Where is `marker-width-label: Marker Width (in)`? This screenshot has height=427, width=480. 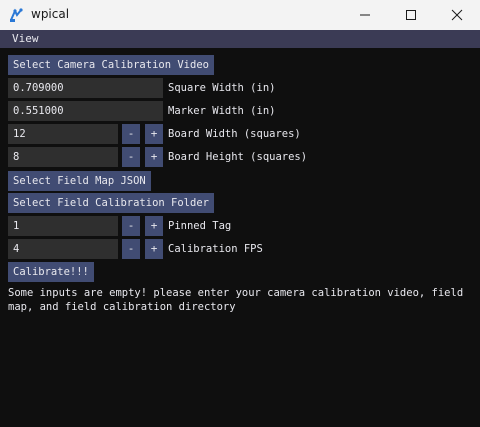 marker-width-label: Marker Width (in) is located at coordinates (222, 111).